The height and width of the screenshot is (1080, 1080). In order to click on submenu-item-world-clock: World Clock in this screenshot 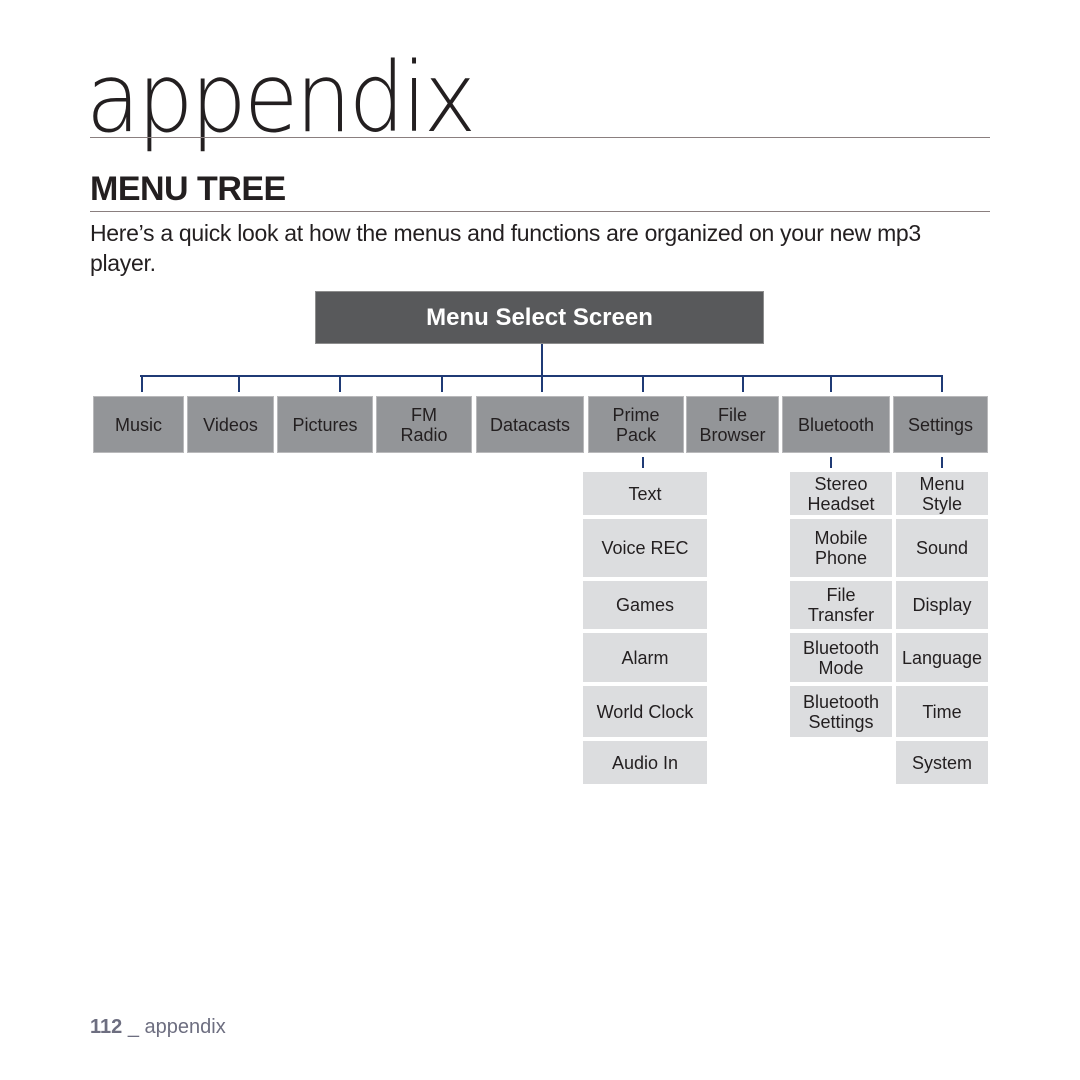, I will do `click(645, 711)`.